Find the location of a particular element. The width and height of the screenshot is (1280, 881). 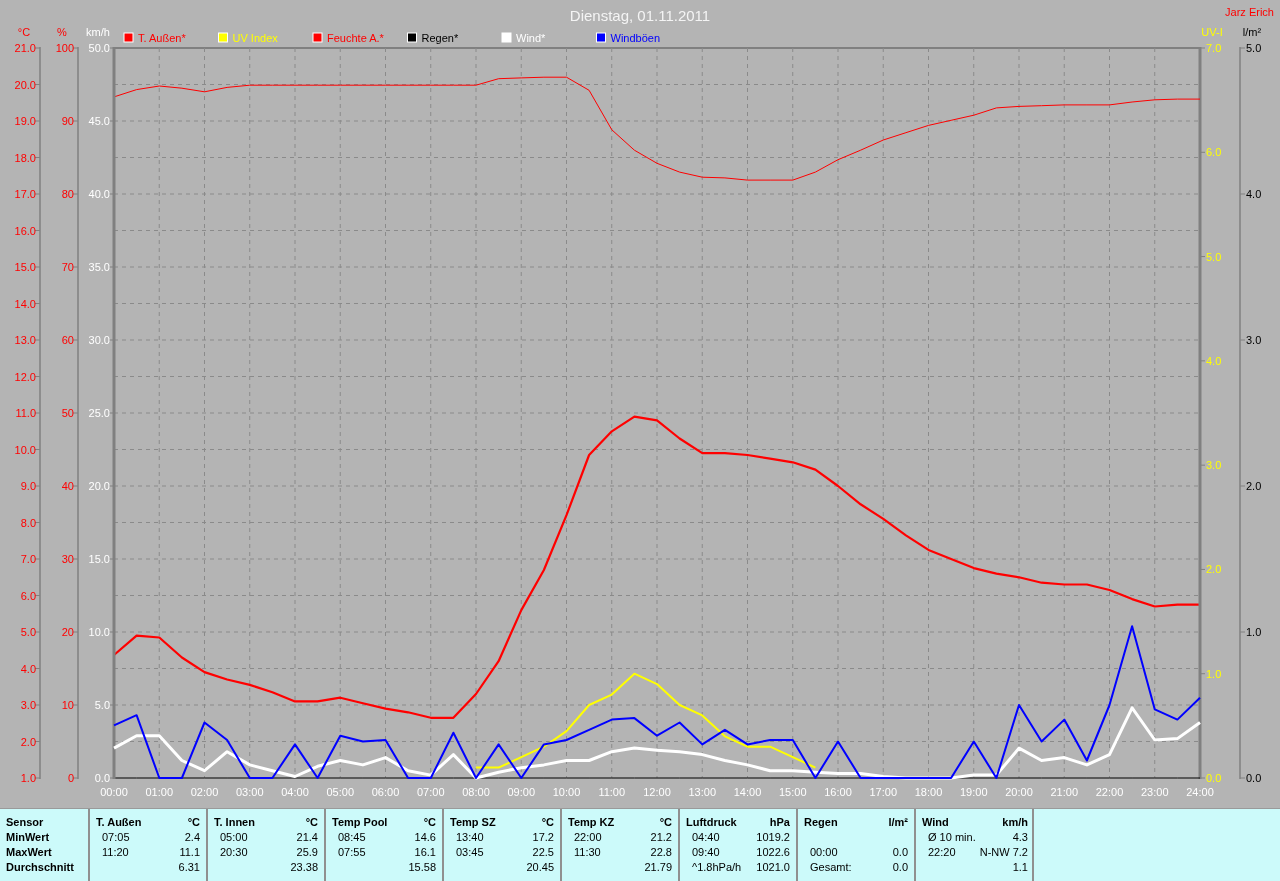

axis-unit: UV-I is located at coordinates (1212, 32).